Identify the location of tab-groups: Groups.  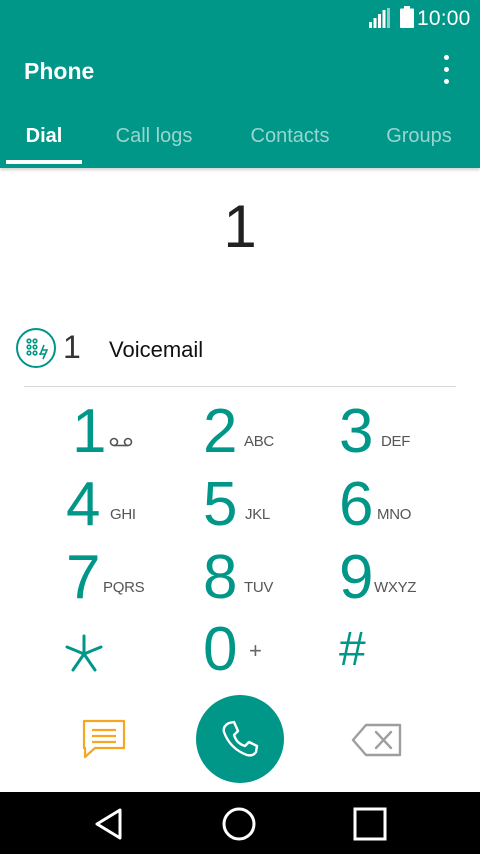
(419, 140).